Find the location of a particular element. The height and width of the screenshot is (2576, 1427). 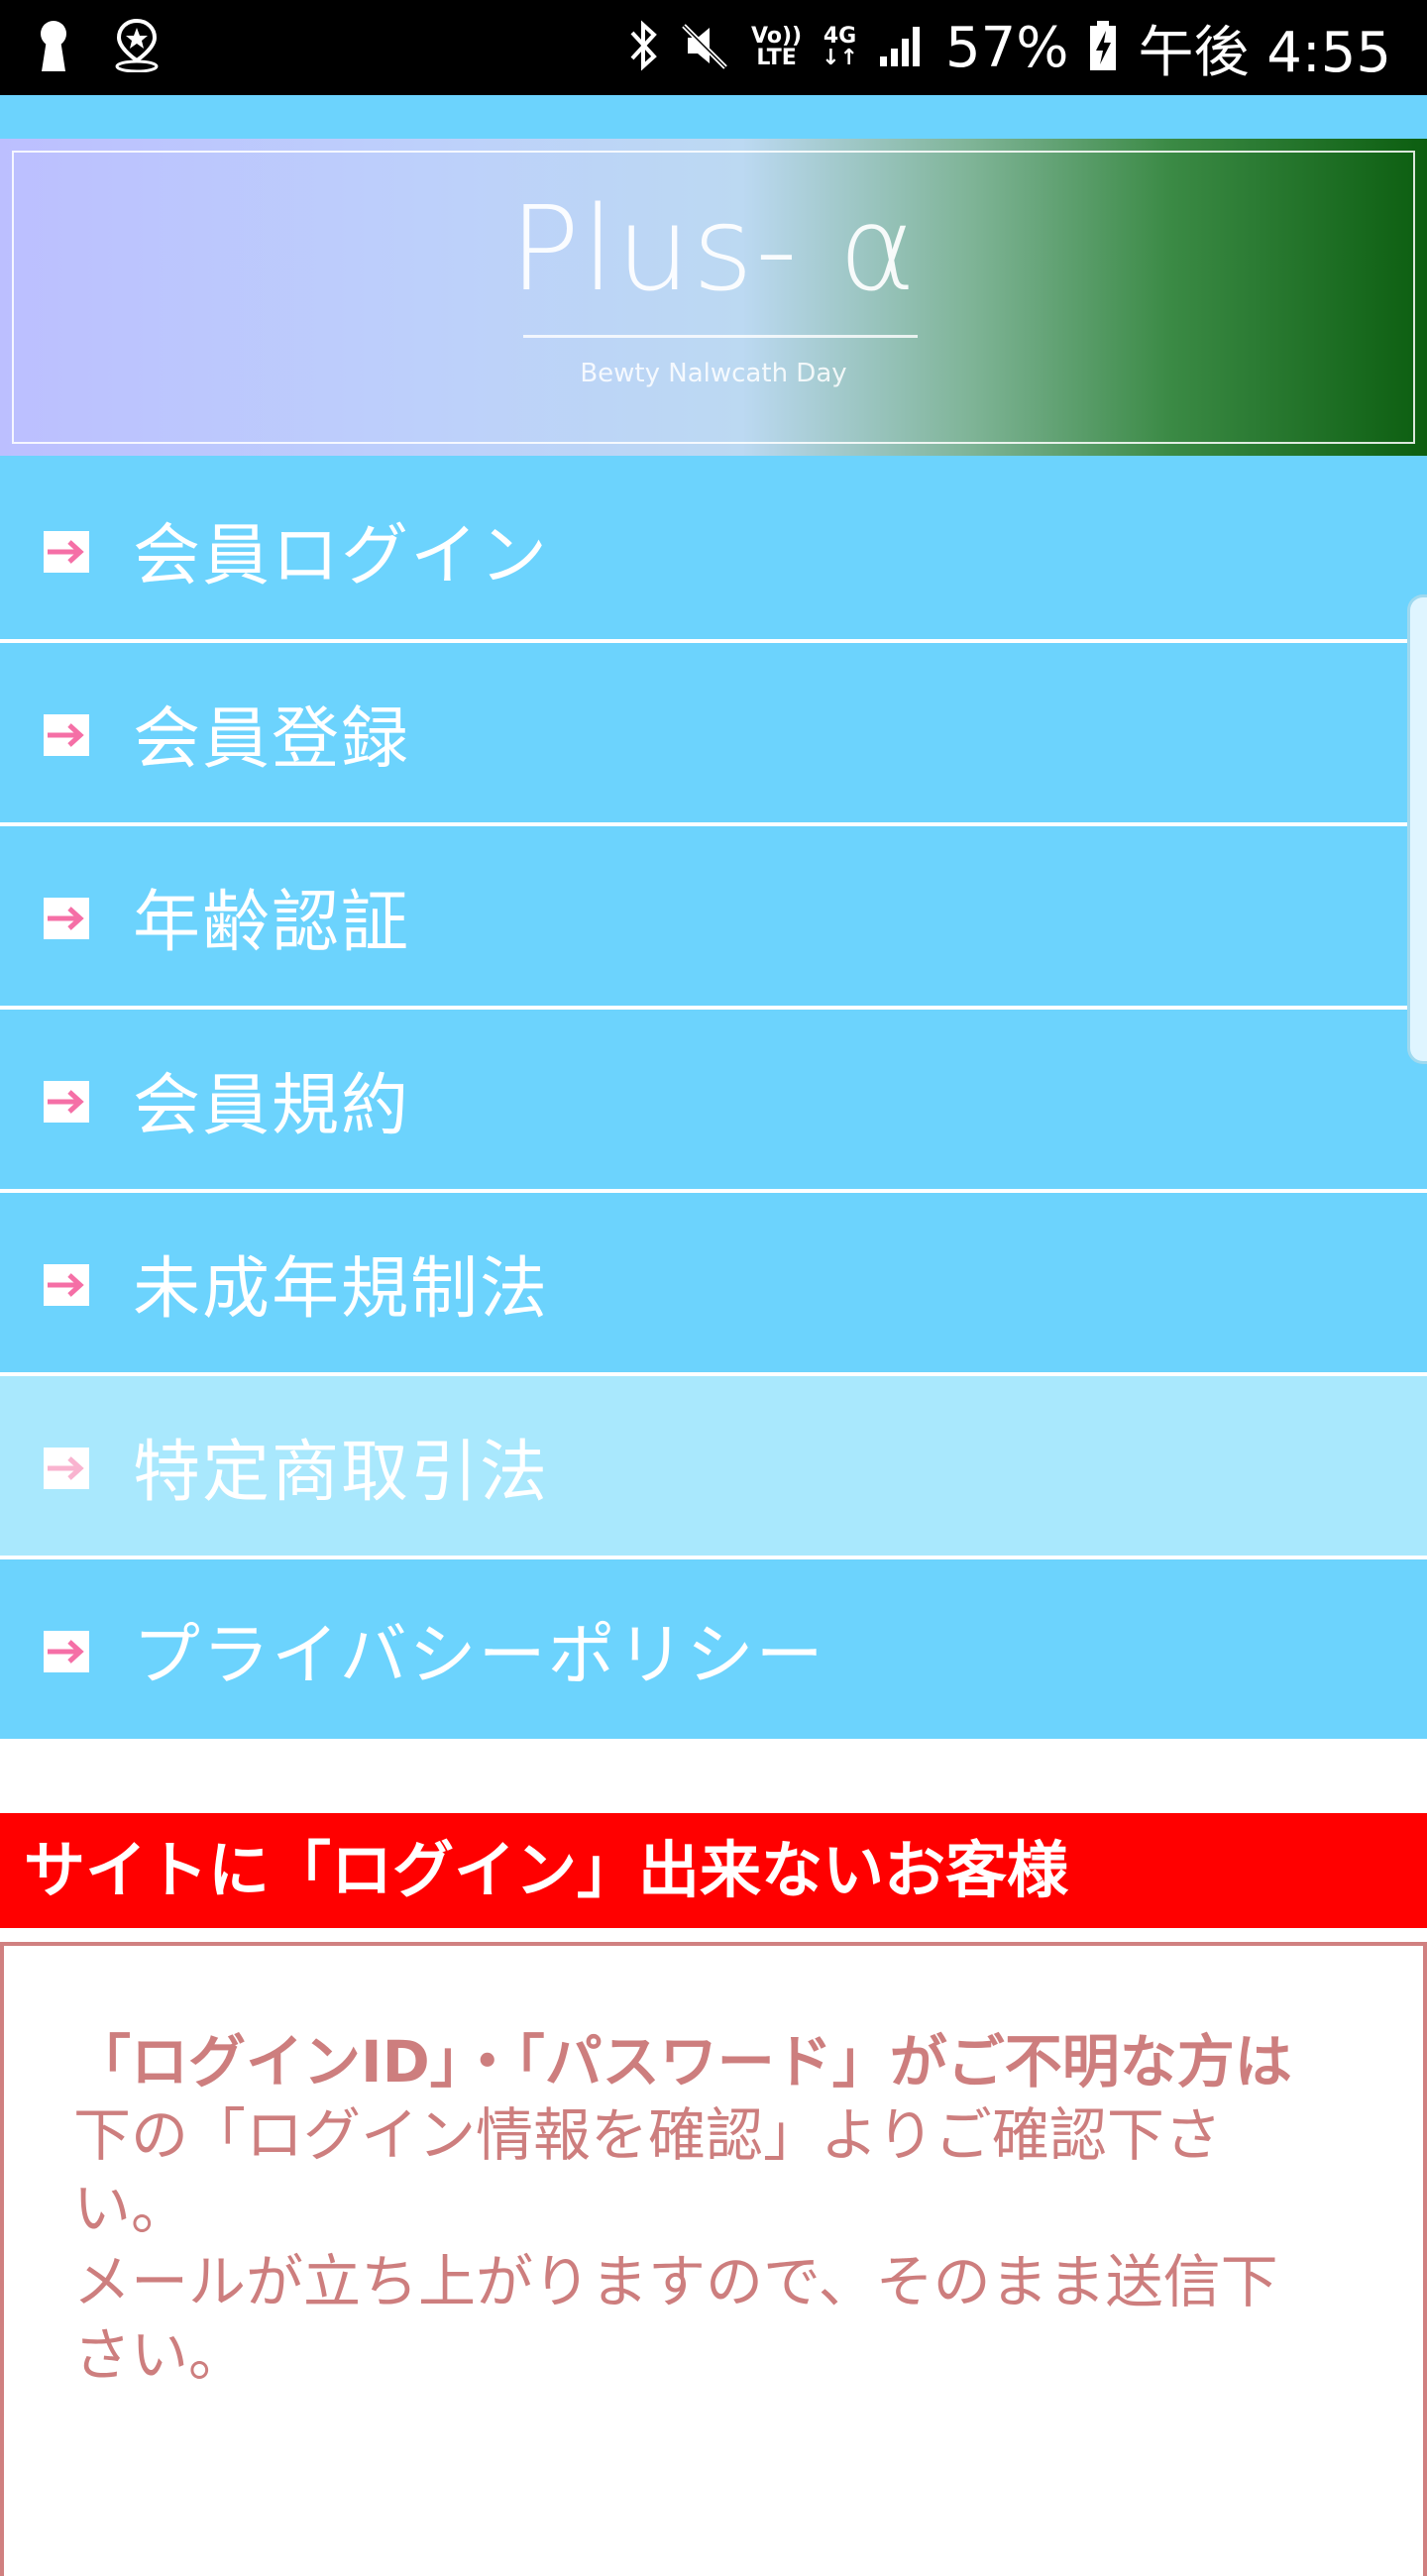

site-banner: Plus- α Bewty Nalwcath Day is located at coordinates (713, 297).